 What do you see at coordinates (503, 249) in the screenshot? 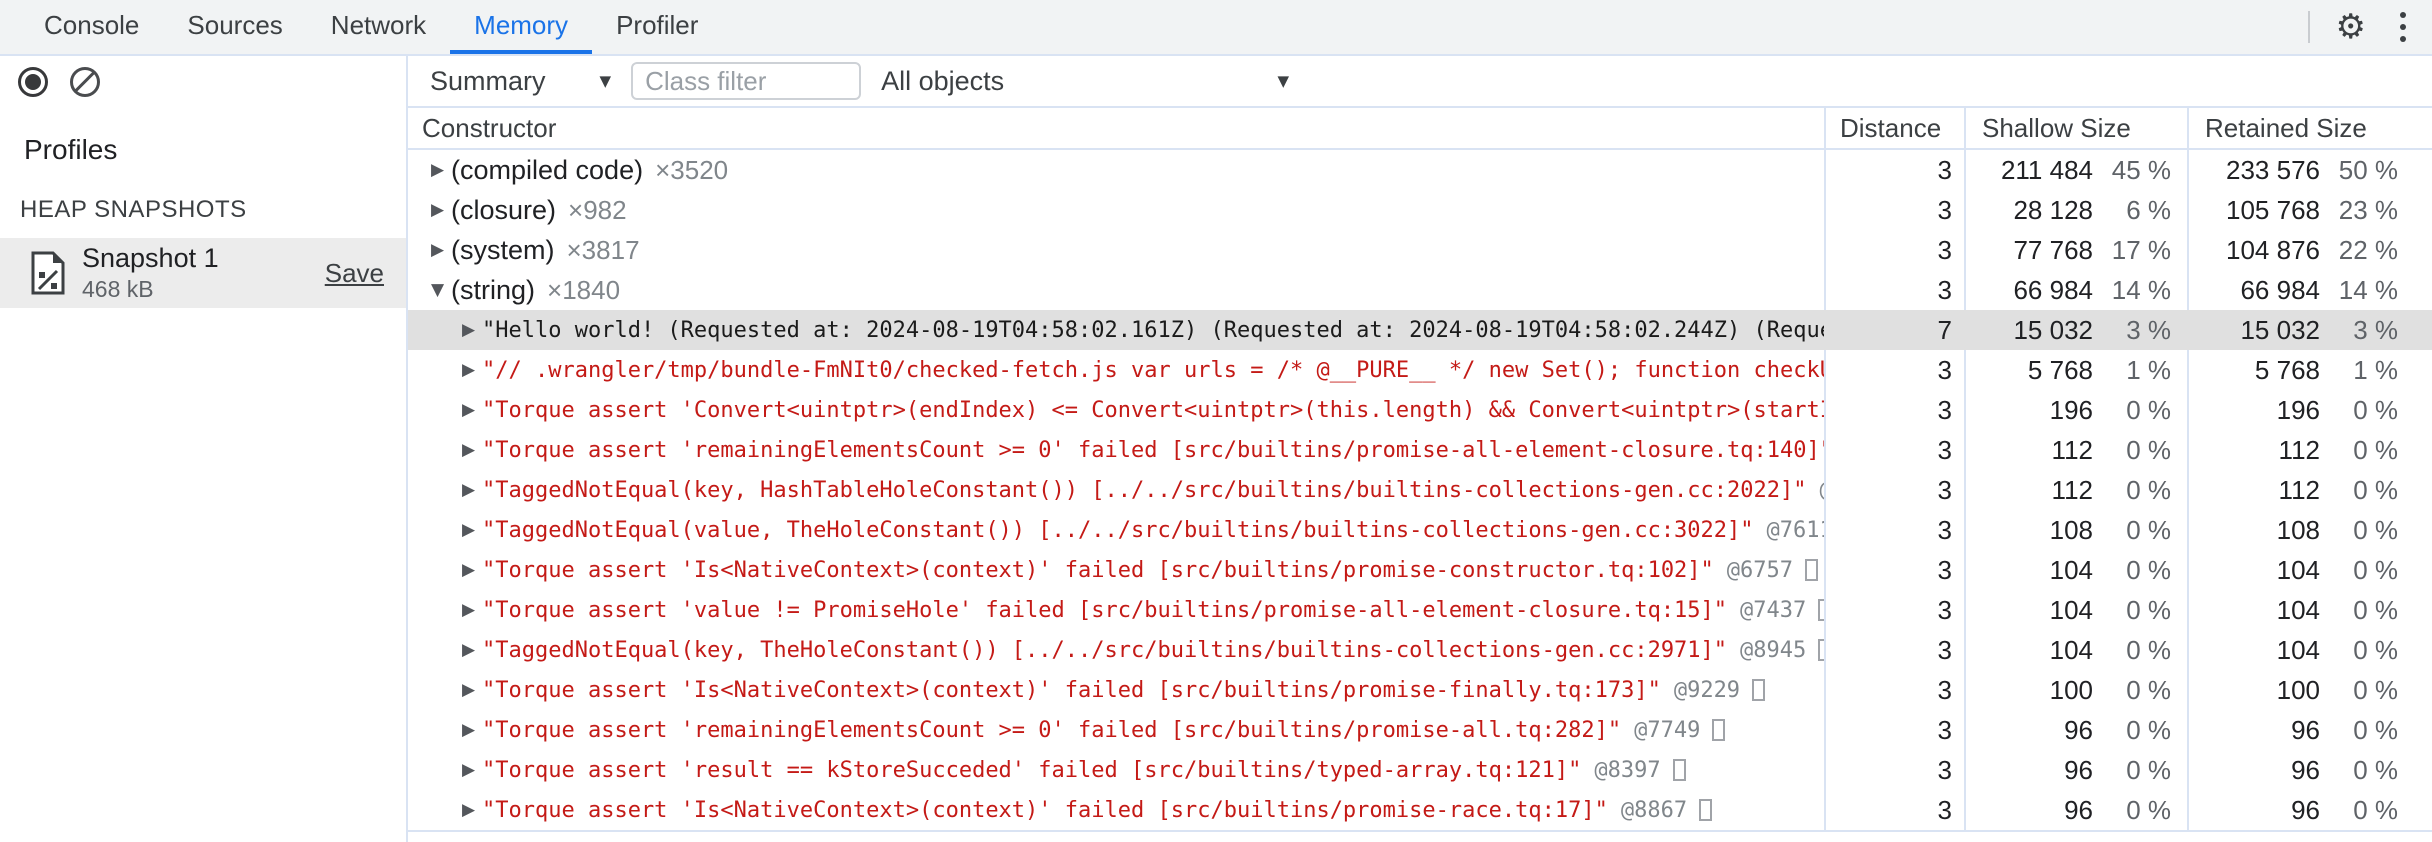
I see `constructor-name: (system)` at bounding box center [503, 249].